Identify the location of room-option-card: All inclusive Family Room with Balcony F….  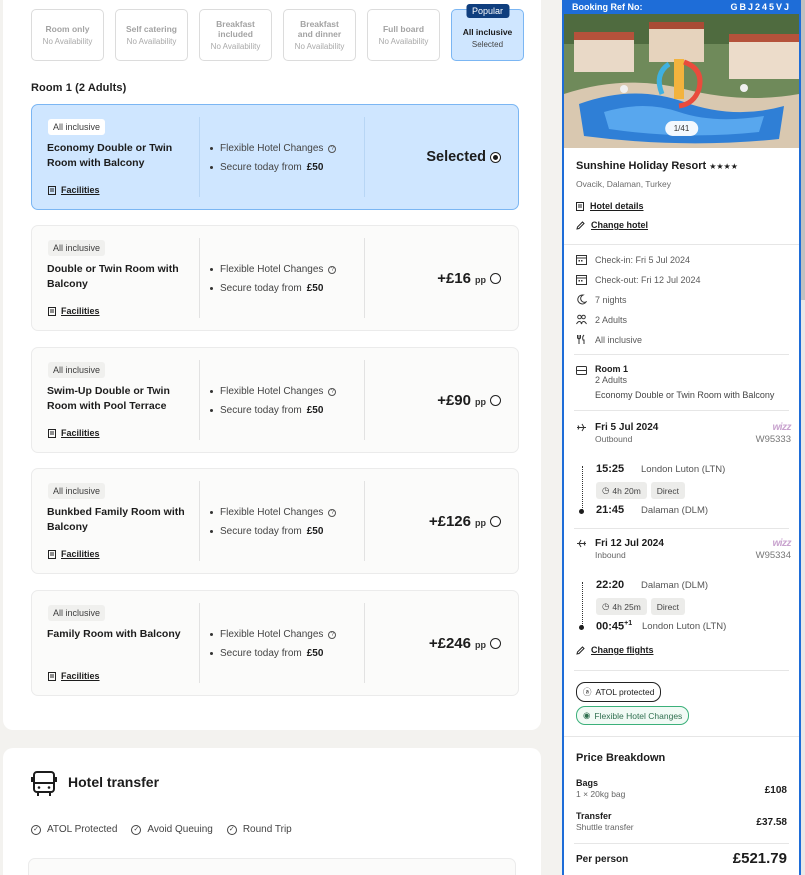
(275, 643).